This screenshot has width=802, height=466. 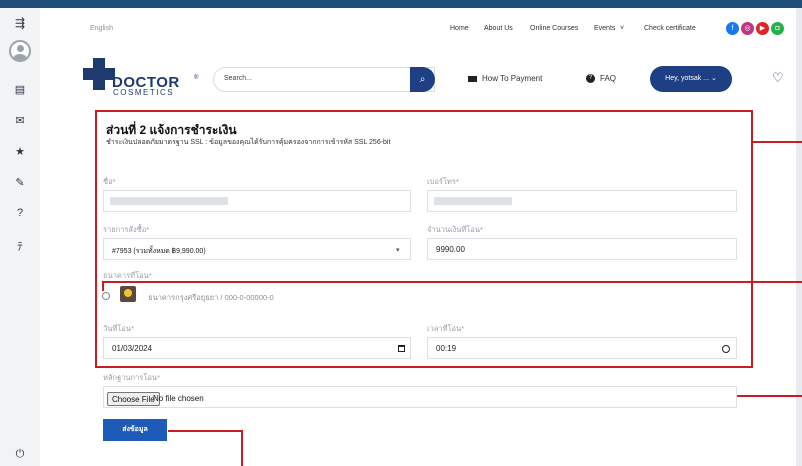 I want to click on pen-icon: ✎, so click(x=20, y=182).